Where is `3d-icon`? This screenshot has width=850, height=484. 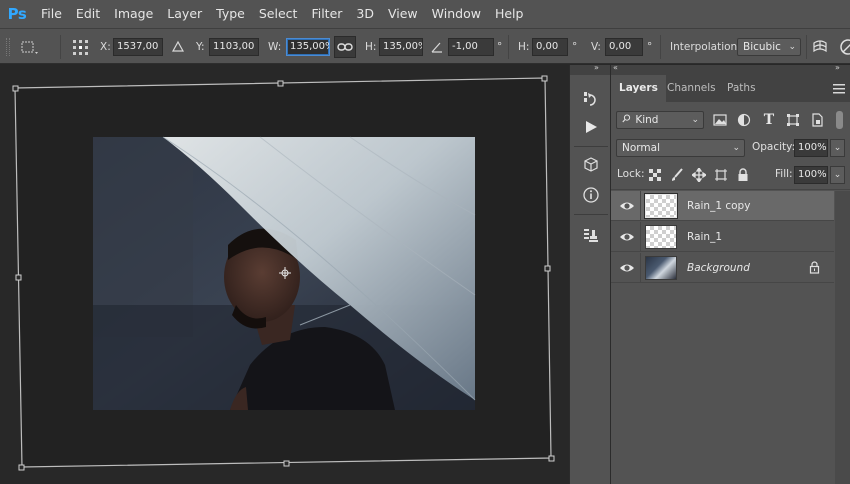 3d-icon is located at coordinates (591, 165).